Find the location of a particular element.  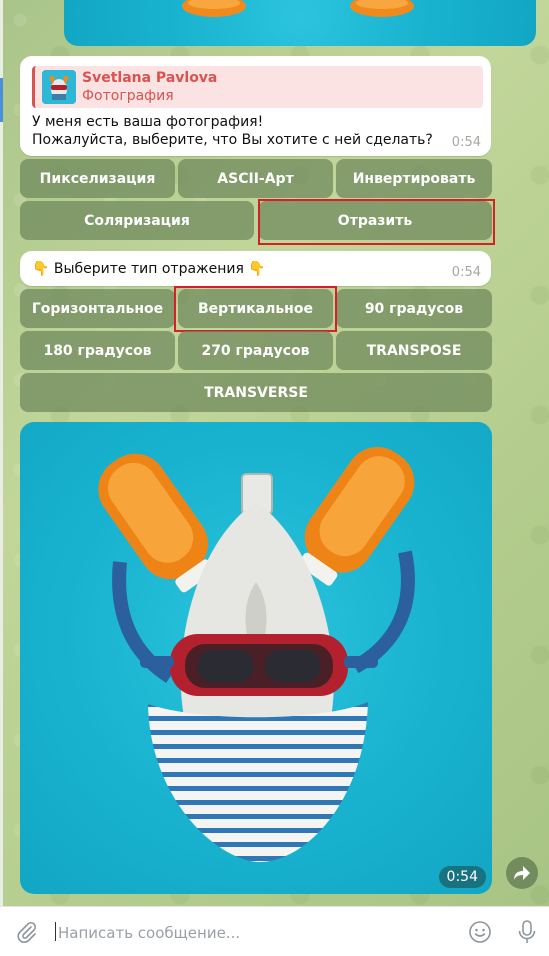

mirror-keyboard-row-2: 180 градусов 270 градусов TRANSPOSE is located at coordinates (256, 350).